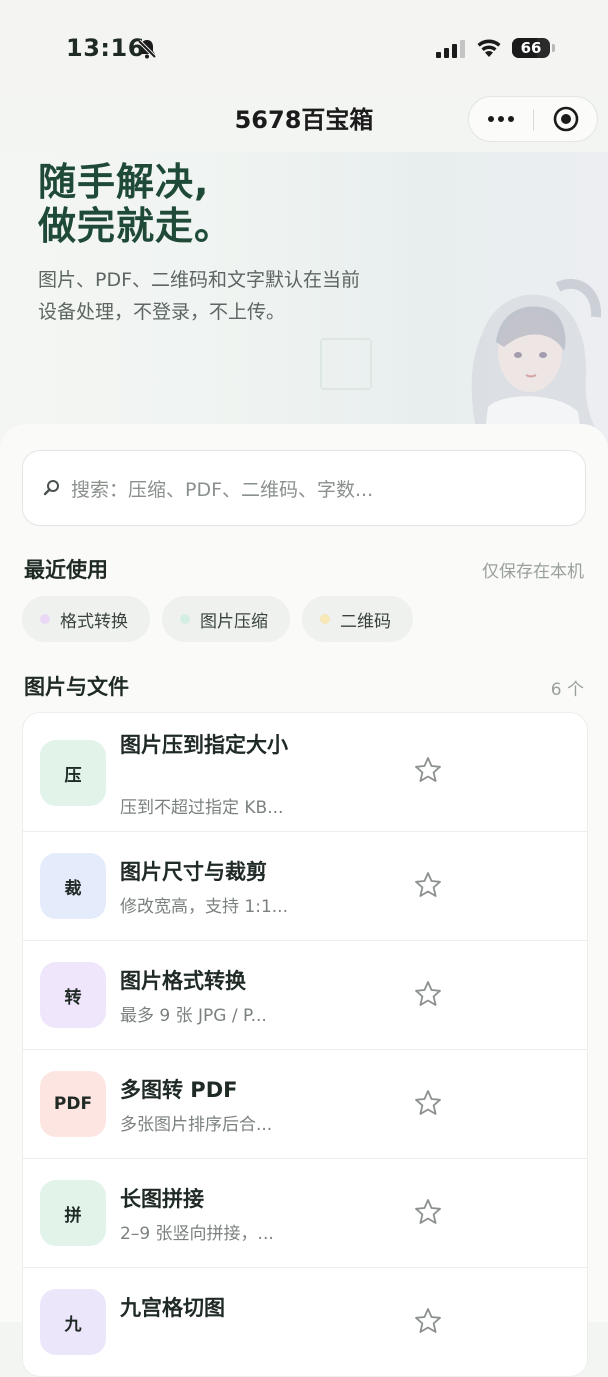 This screenshot has height=1377, width=608. I want to click on tool-badge: 裁, so click(73, 886).